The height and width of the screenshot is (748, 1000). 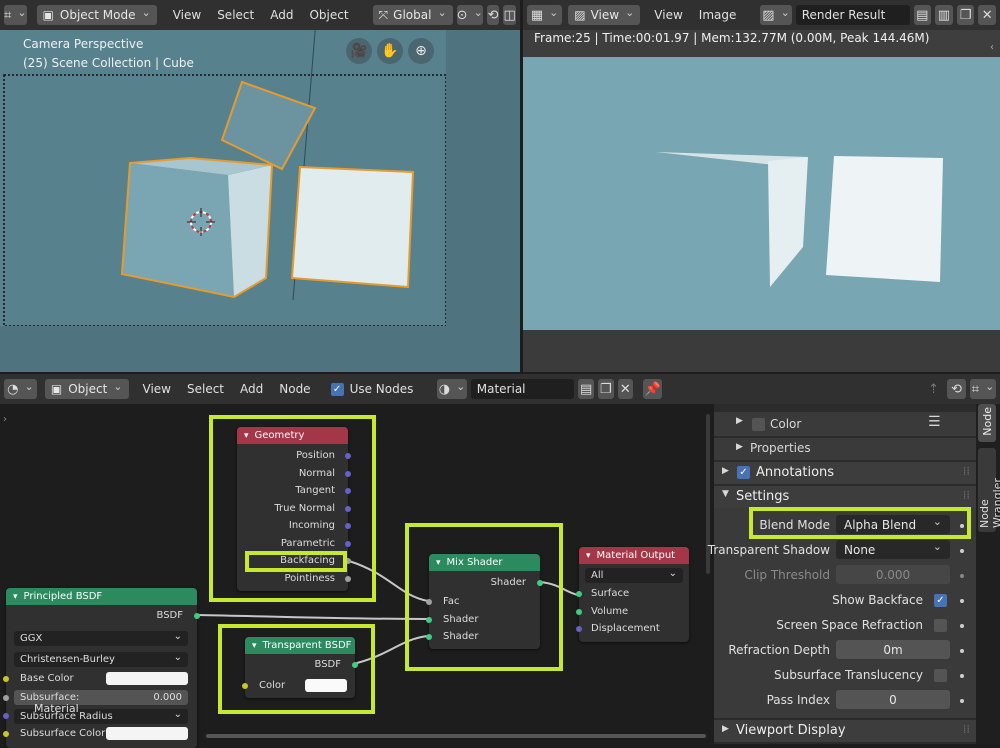 What do you see at coordinates (6, 734) in the screenshot?
I see `socket-subsurface-color` at bounding box center [6, 734].